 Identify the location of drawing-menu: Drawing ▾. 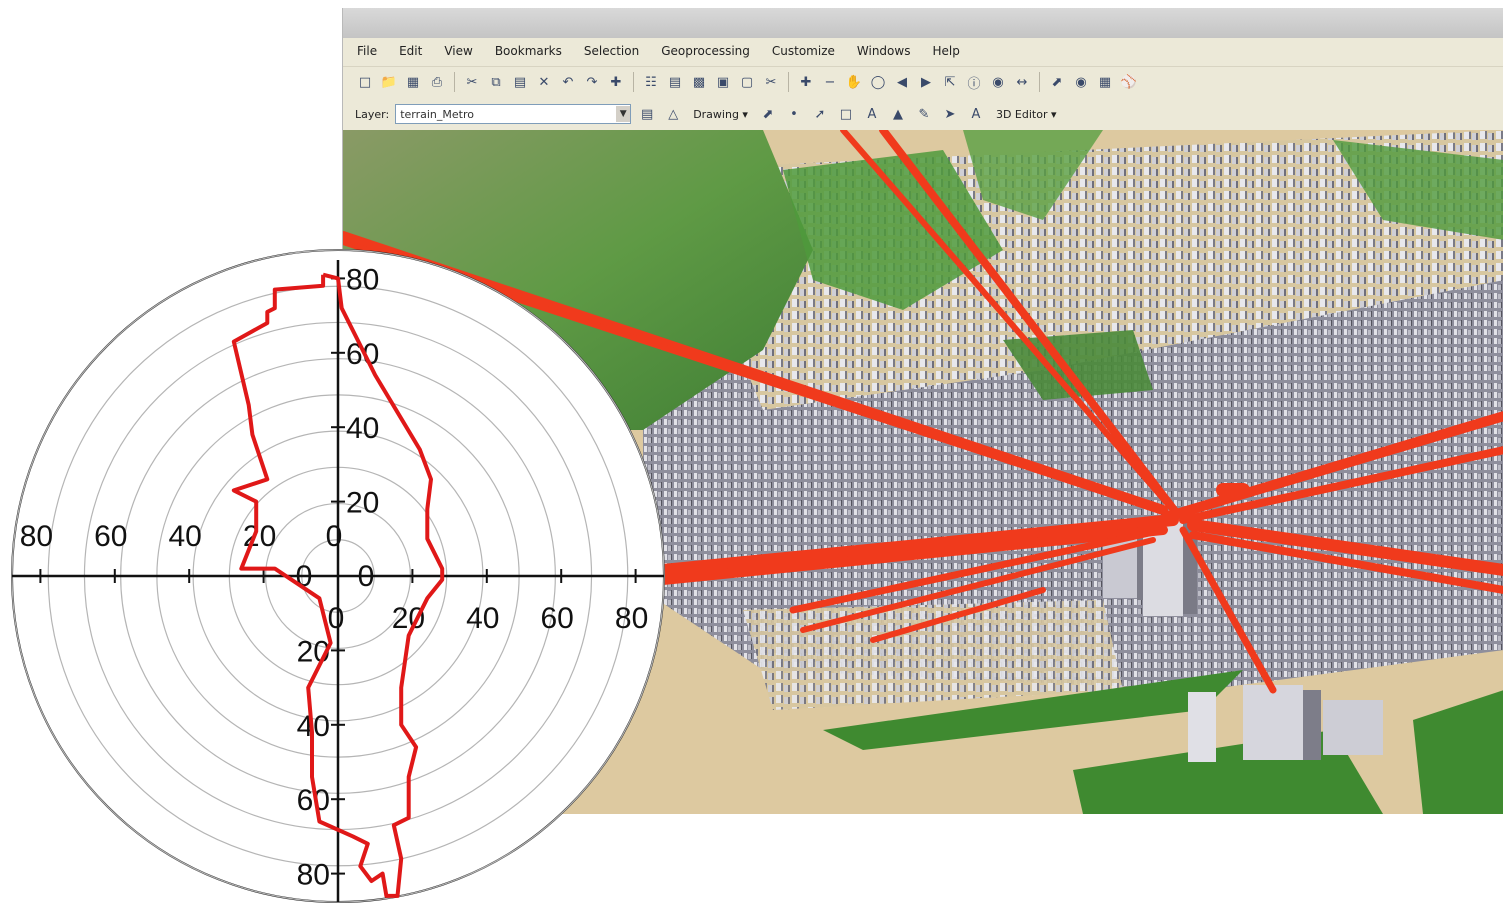
(720, 114).